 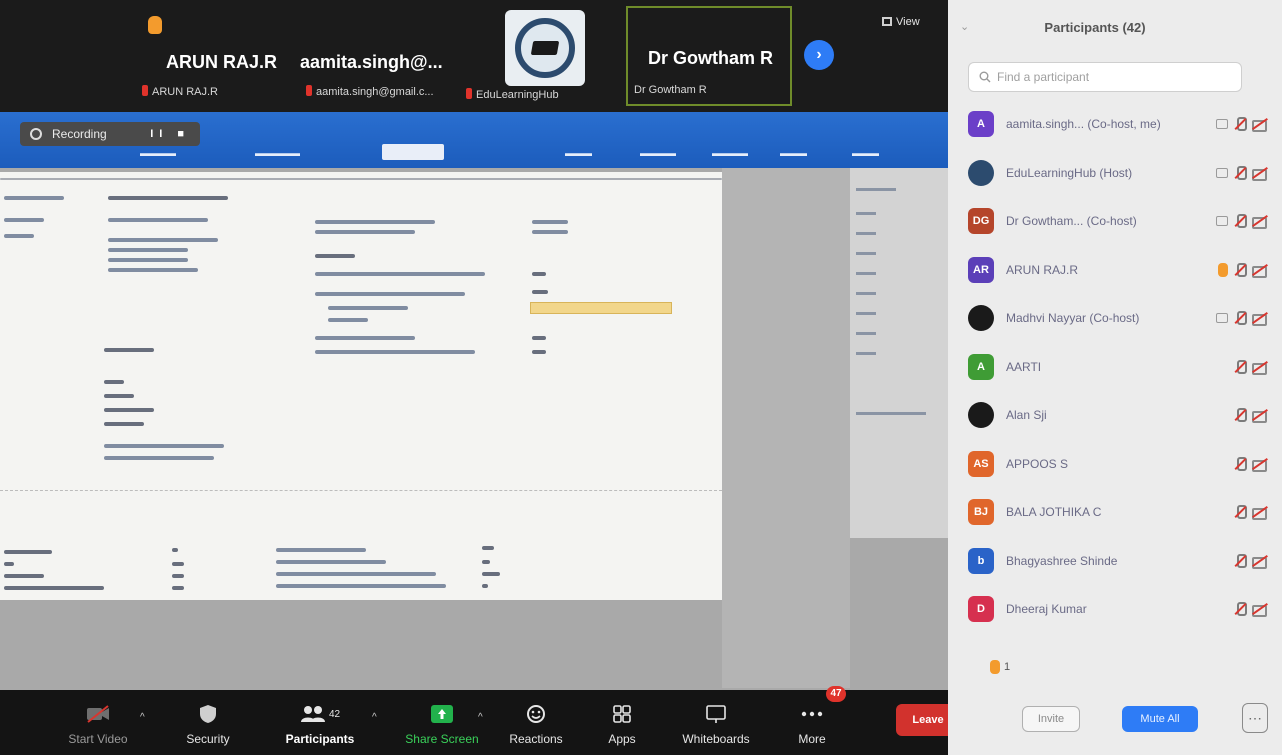 What do you see at coordinates (981, 221) in the screenshot?
I see `avatar-initials: DG` at bounding box center [981, 221].